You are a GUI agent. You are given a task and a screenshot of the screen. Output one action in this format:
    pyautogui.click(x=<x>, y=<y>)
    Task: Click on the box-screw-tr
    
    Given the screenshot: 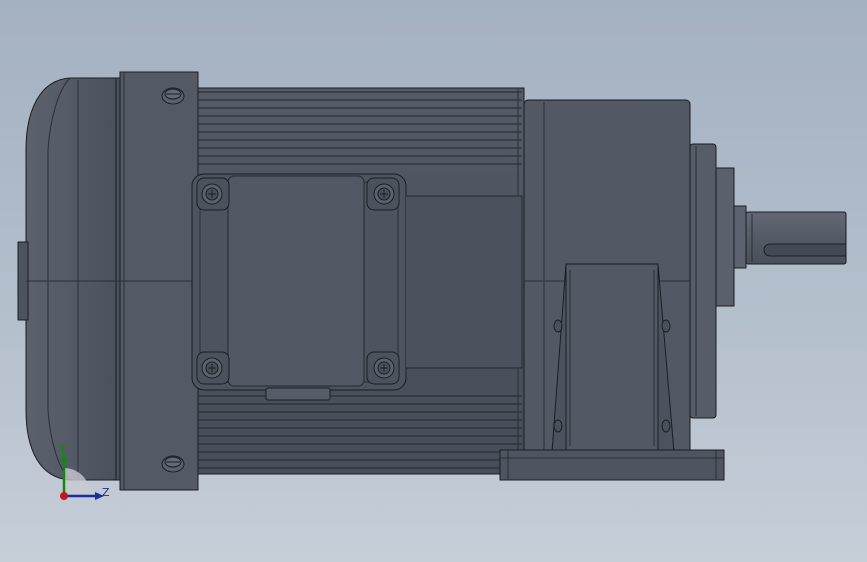 What is the action you would take?
    pyautogui.click(x=383, y=194)
    